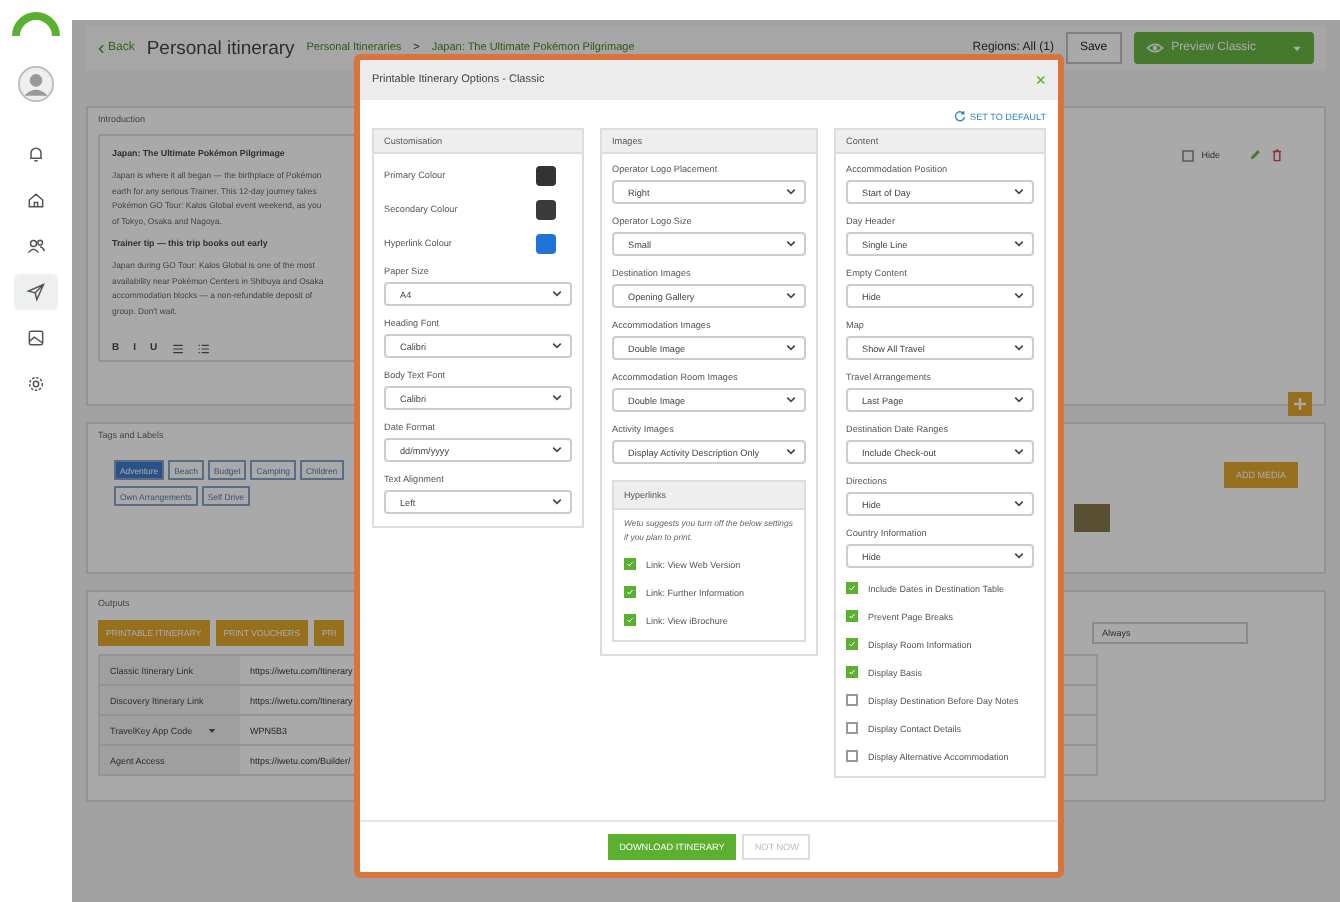 Image resolution: width=1340 pixels, height=902 pixels. What do you see at coordinates (960, 116) in the screenshot?
I see `refresh-icon` at bounding box center [960, 116].